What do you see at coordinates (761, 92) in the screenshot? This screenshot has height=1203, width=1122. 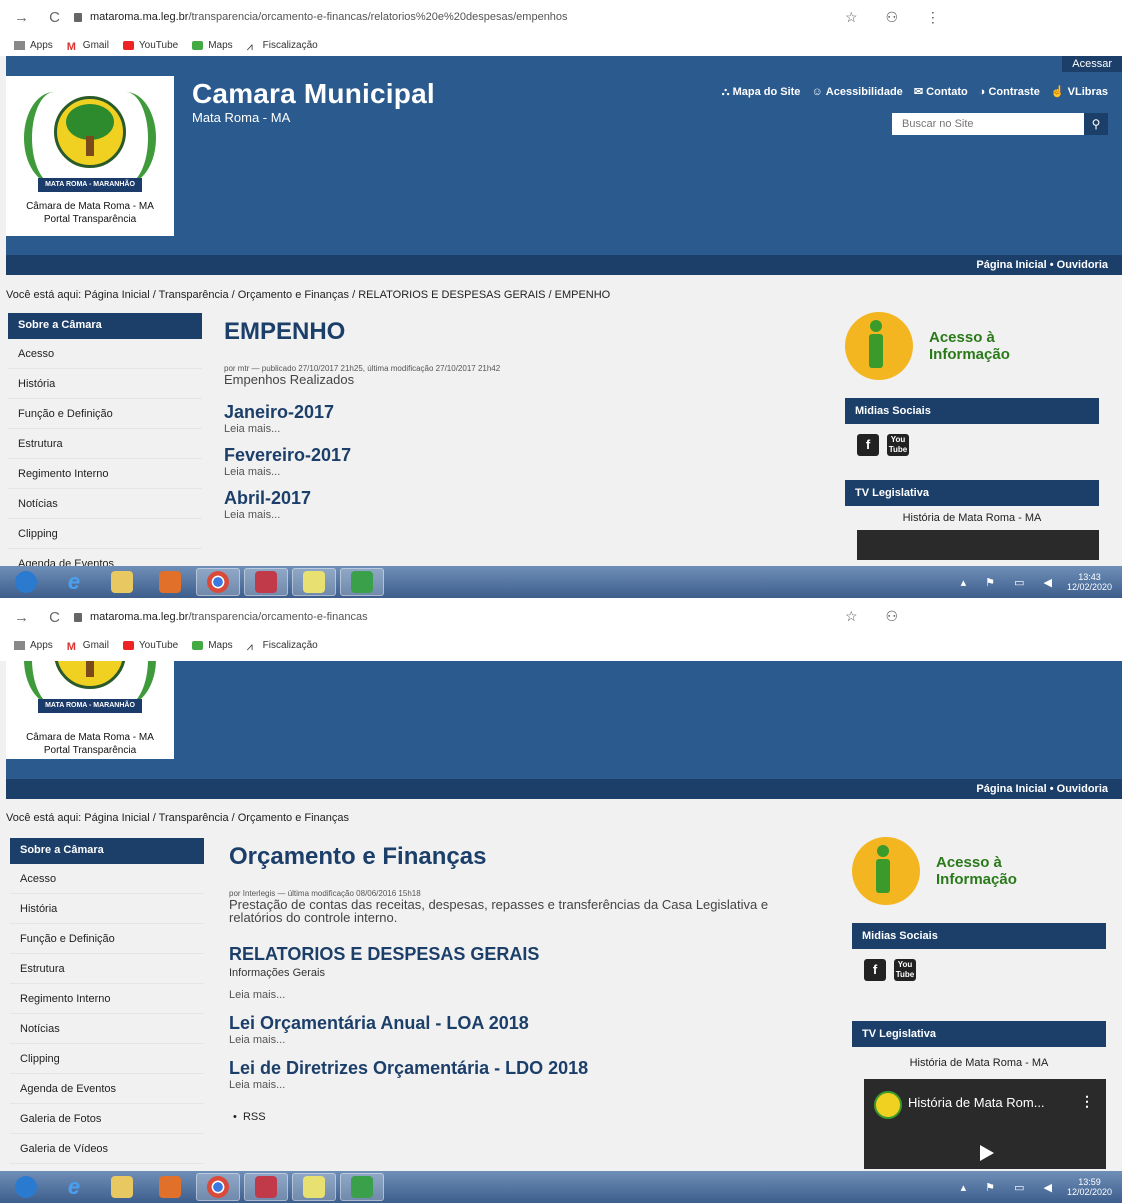 I see `sitemap-link: ⛬ Mapa do Site` at bounding box center [761, 92].